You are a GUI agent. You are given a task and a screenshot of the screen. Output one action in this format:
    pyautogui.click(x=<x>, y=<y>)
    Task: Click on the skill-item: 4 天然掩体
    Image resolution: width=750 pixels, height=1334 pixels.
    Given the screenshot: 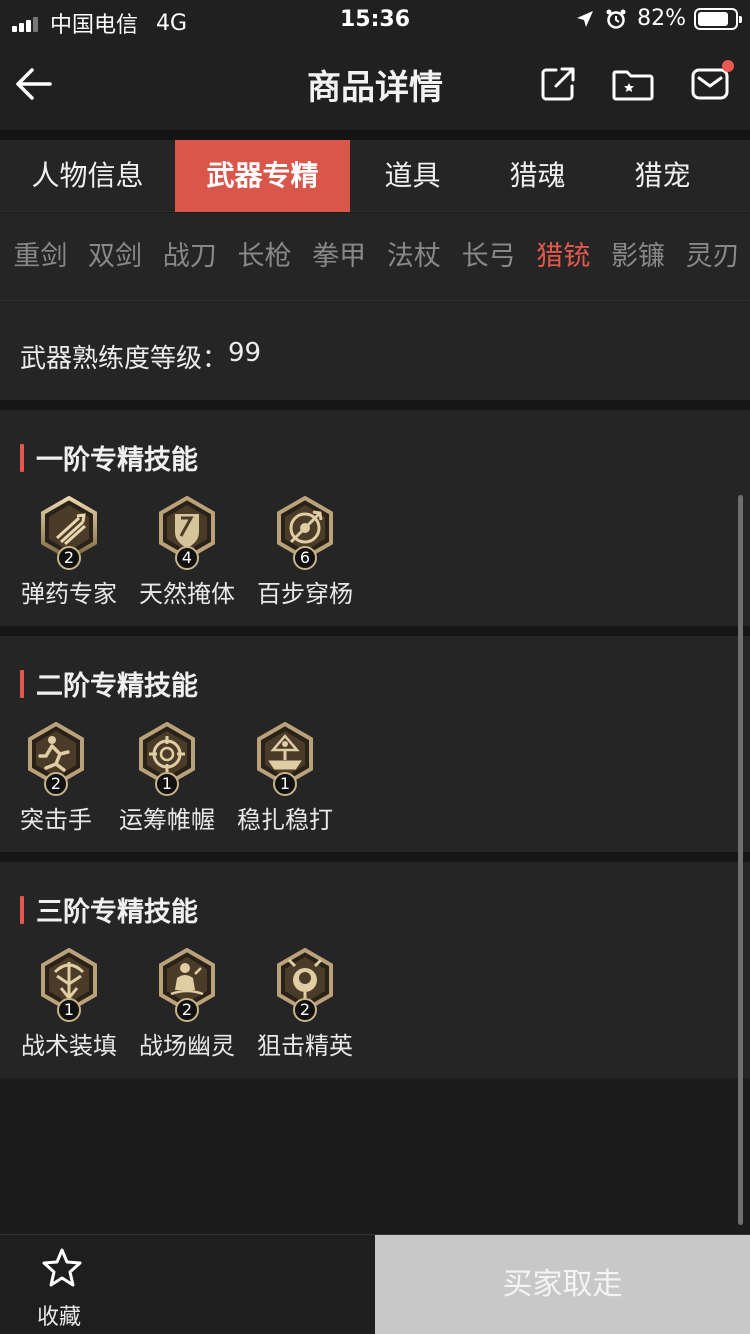 What is the action you would take?
    pyautogui.click(x=187, y=552)
    